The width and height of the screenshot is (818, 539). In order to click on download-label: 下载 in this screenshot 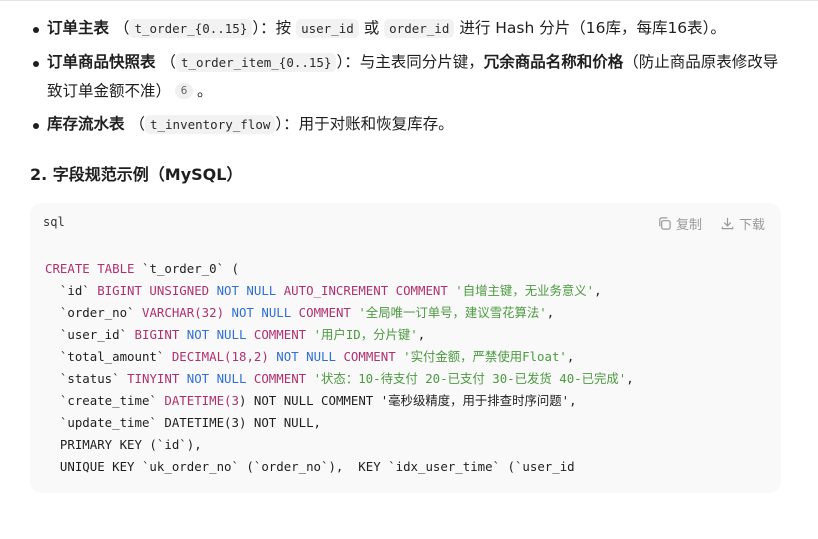, I will do `click(751, 225)`.